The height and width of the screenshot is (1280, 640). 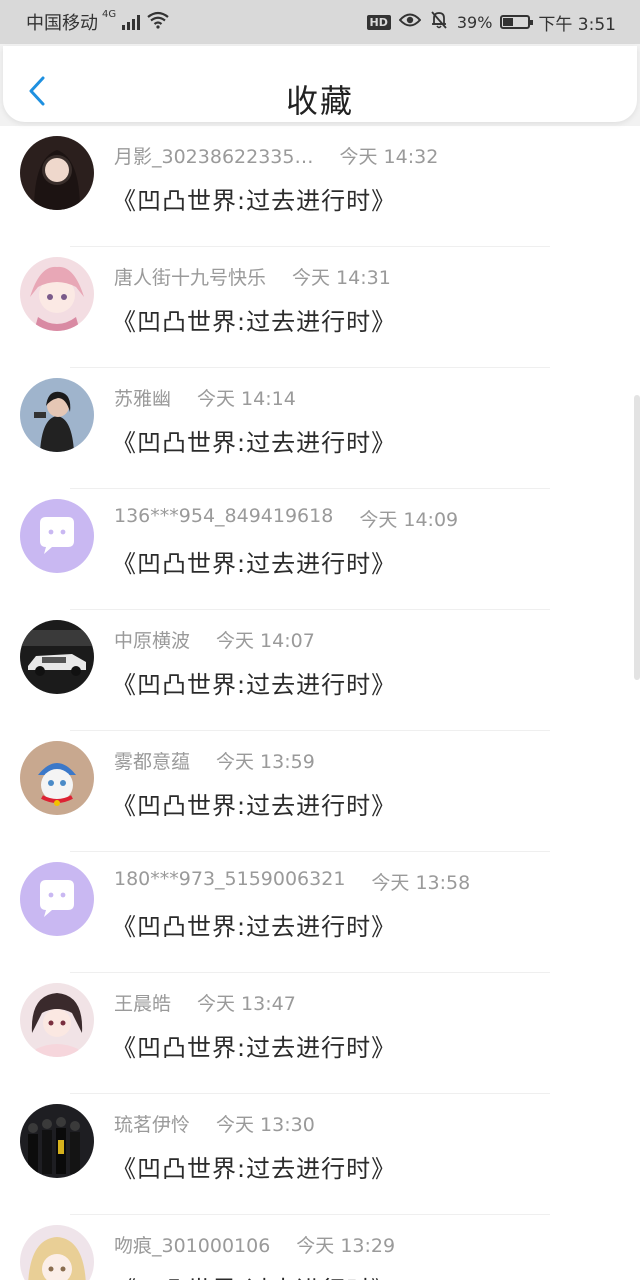 What do you see at coordinates (474, 22) in the screenshot?
I see `battery-percent: 39%` at bounding box center [474, 22].